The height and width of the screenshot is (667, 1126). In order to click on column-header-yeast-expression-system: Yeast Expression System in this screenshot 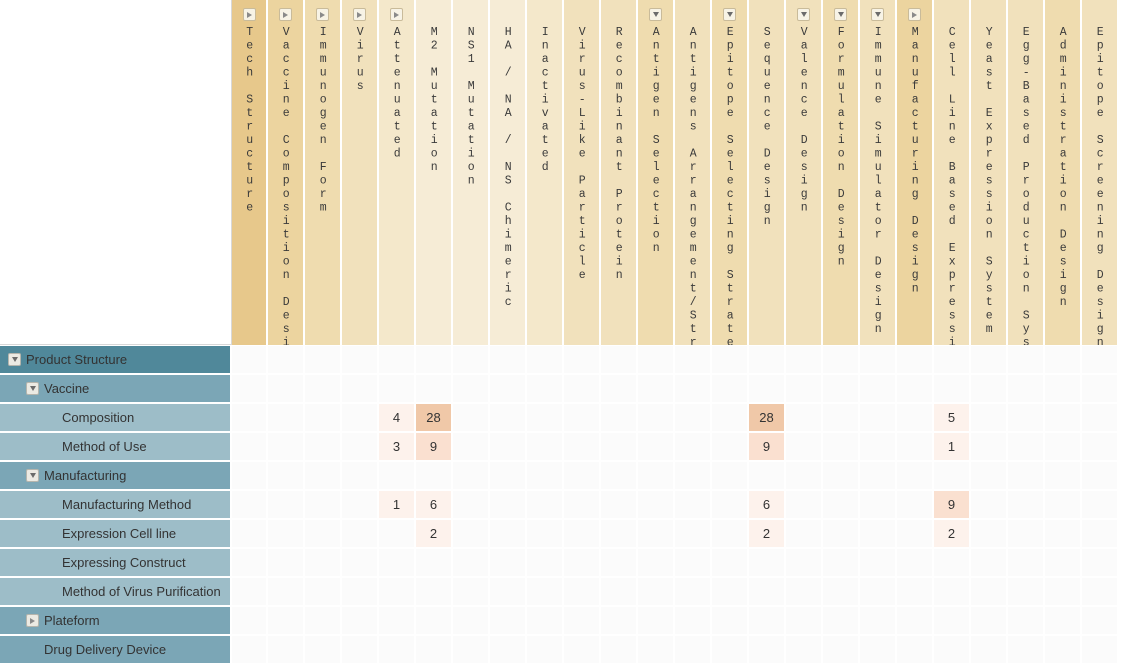, I will do `click(989, 172)`.